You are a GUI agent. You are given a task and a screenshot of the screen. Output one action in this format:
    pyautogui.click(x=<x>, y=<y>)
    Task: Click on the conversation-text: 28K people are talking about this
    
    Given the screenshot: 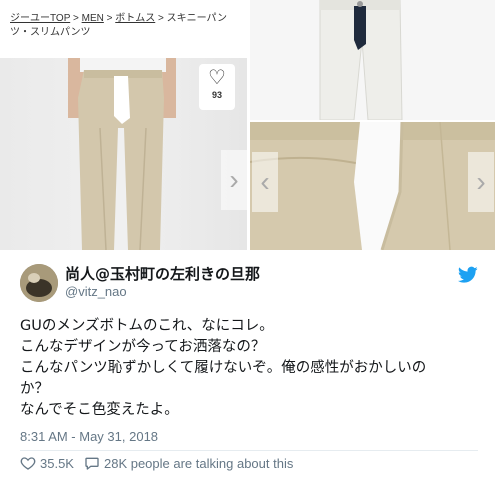 What is the action you would take?
    pyautogui.click(x=198, y=463)
    